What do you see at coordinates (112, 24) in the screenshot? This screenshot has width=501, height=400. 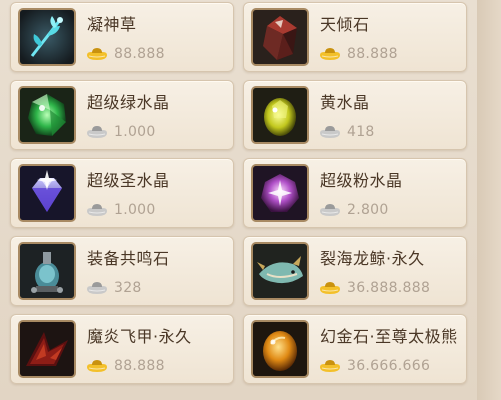 I see `item-name: 凝神草` at bounding box center [112, 24].